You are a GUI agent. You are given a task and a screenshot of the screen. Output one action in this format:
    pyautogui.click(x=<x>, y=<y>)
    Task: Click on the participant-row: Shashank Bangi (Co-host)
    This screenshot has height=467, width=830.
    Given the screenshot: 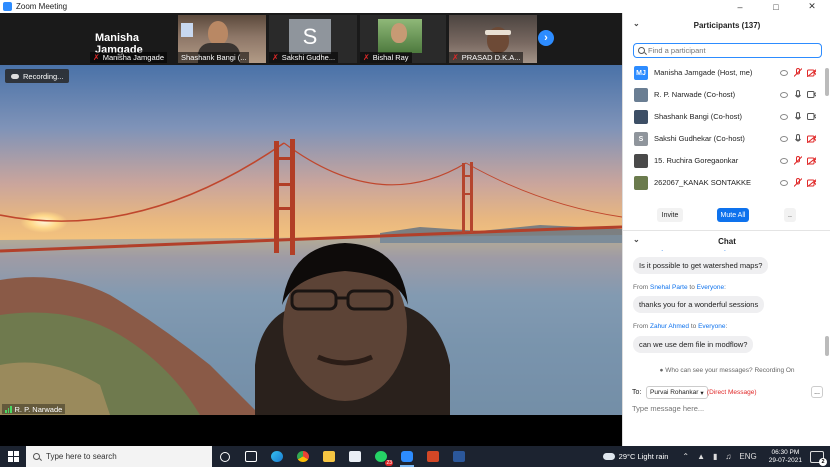 What is the action you would take?
    pyautogui.click(x=723, y=117)
    